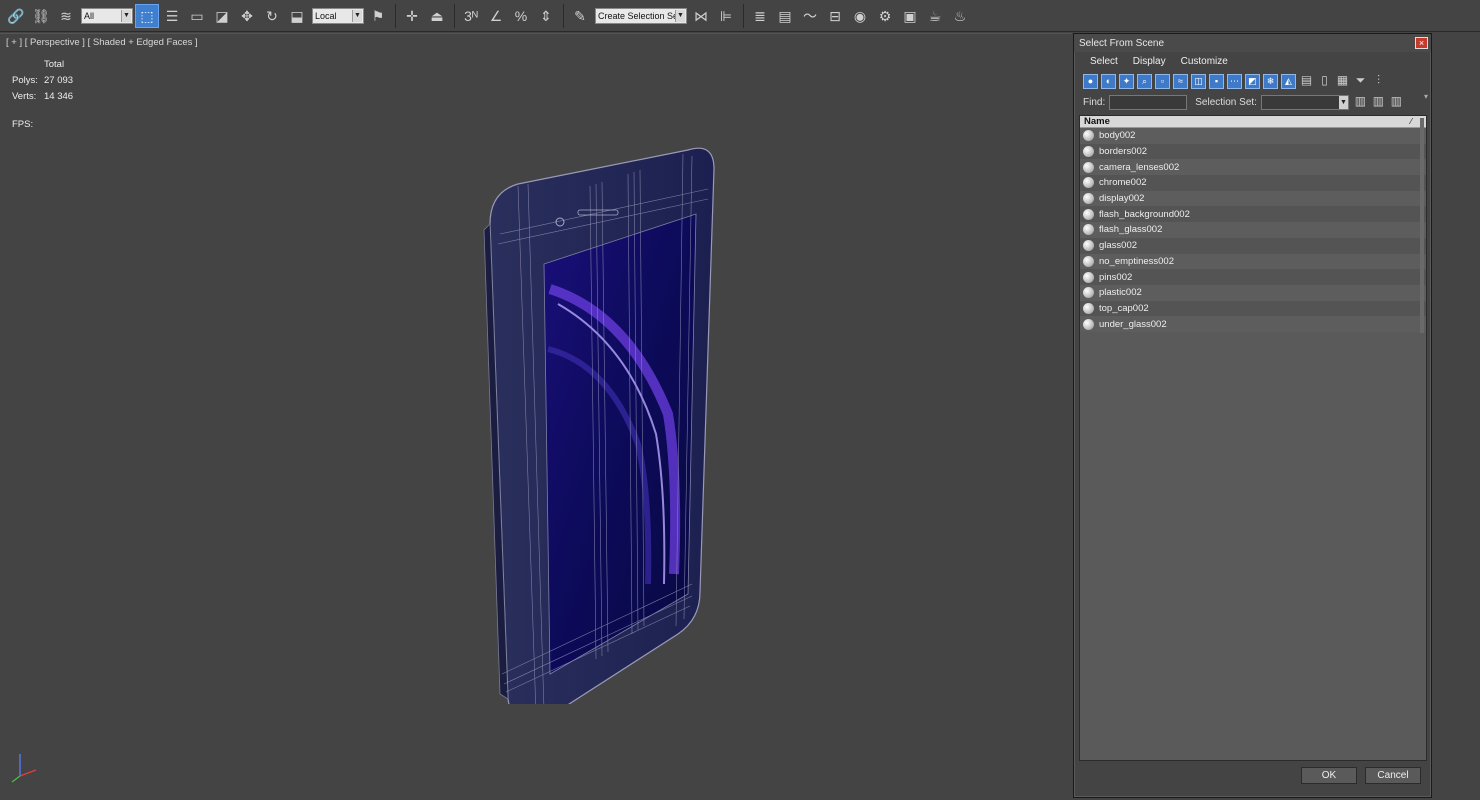 This screenshot has width=1480, height=800. Describe the element at coordinates (1180, 81) in the screenshot. I see `display-space-warps-icon: ≈` at that location.